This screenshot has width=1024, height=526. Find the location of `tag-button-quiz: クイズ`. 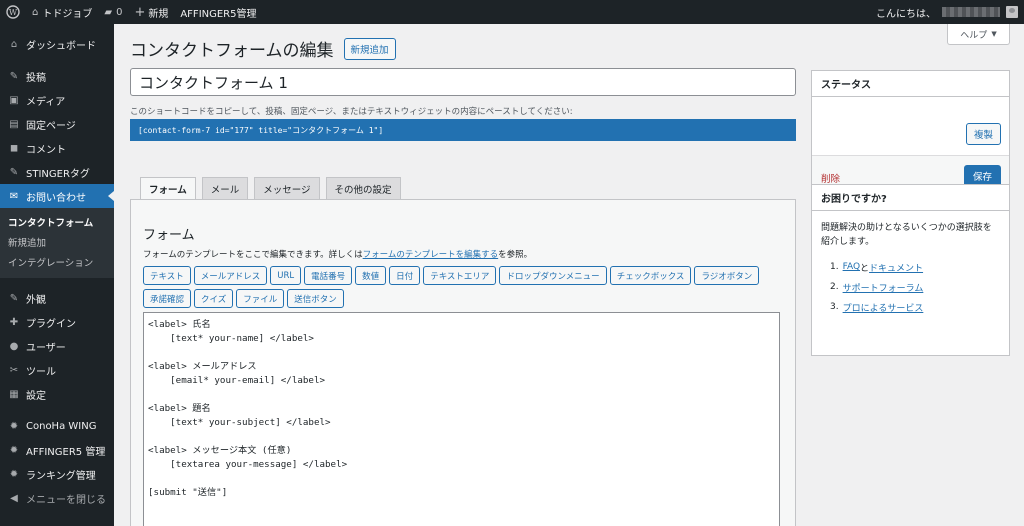

tag-button-quiz: クイズ is located at coordinates (214, 298).